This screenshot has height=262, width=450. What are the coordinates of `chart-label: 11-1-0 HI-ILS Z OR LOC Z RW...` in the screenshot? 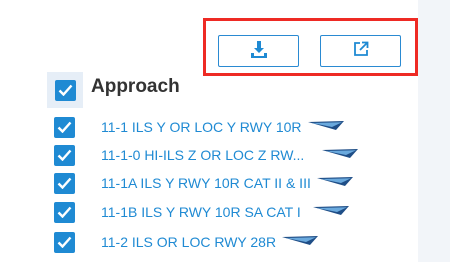 It's located at (202, 155).